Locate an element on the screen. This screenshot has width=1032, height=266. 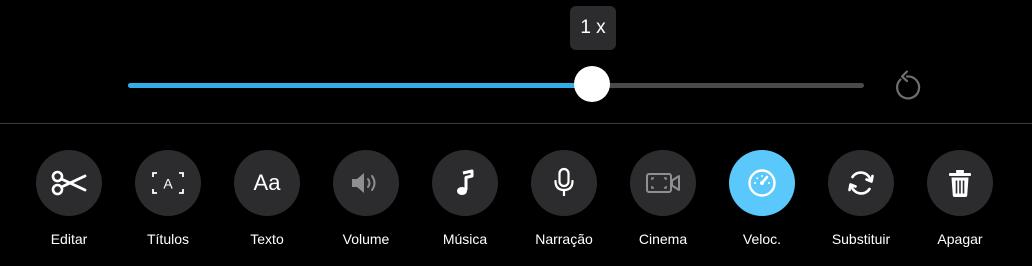
music-note-icon is located at coordinates (465, 183).